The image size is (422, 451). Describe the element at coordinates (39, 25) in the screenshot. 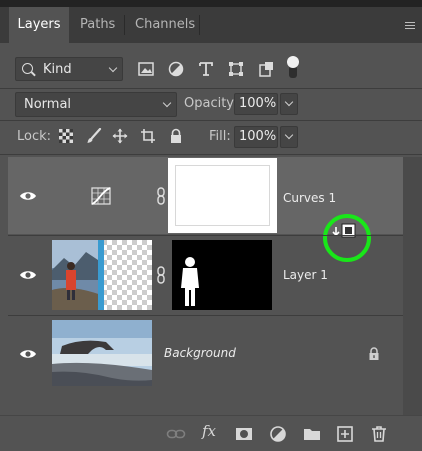

I see `tab-layers: Layers` at that location.